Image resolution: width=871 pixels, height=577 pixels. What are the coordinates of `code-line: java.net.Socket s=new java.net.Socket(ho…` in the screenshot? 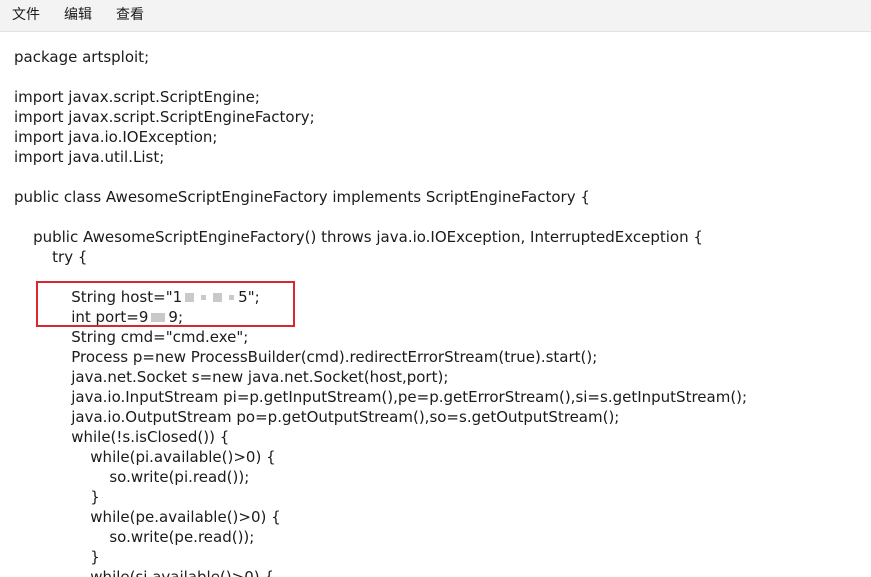 It's located at (231, 377).